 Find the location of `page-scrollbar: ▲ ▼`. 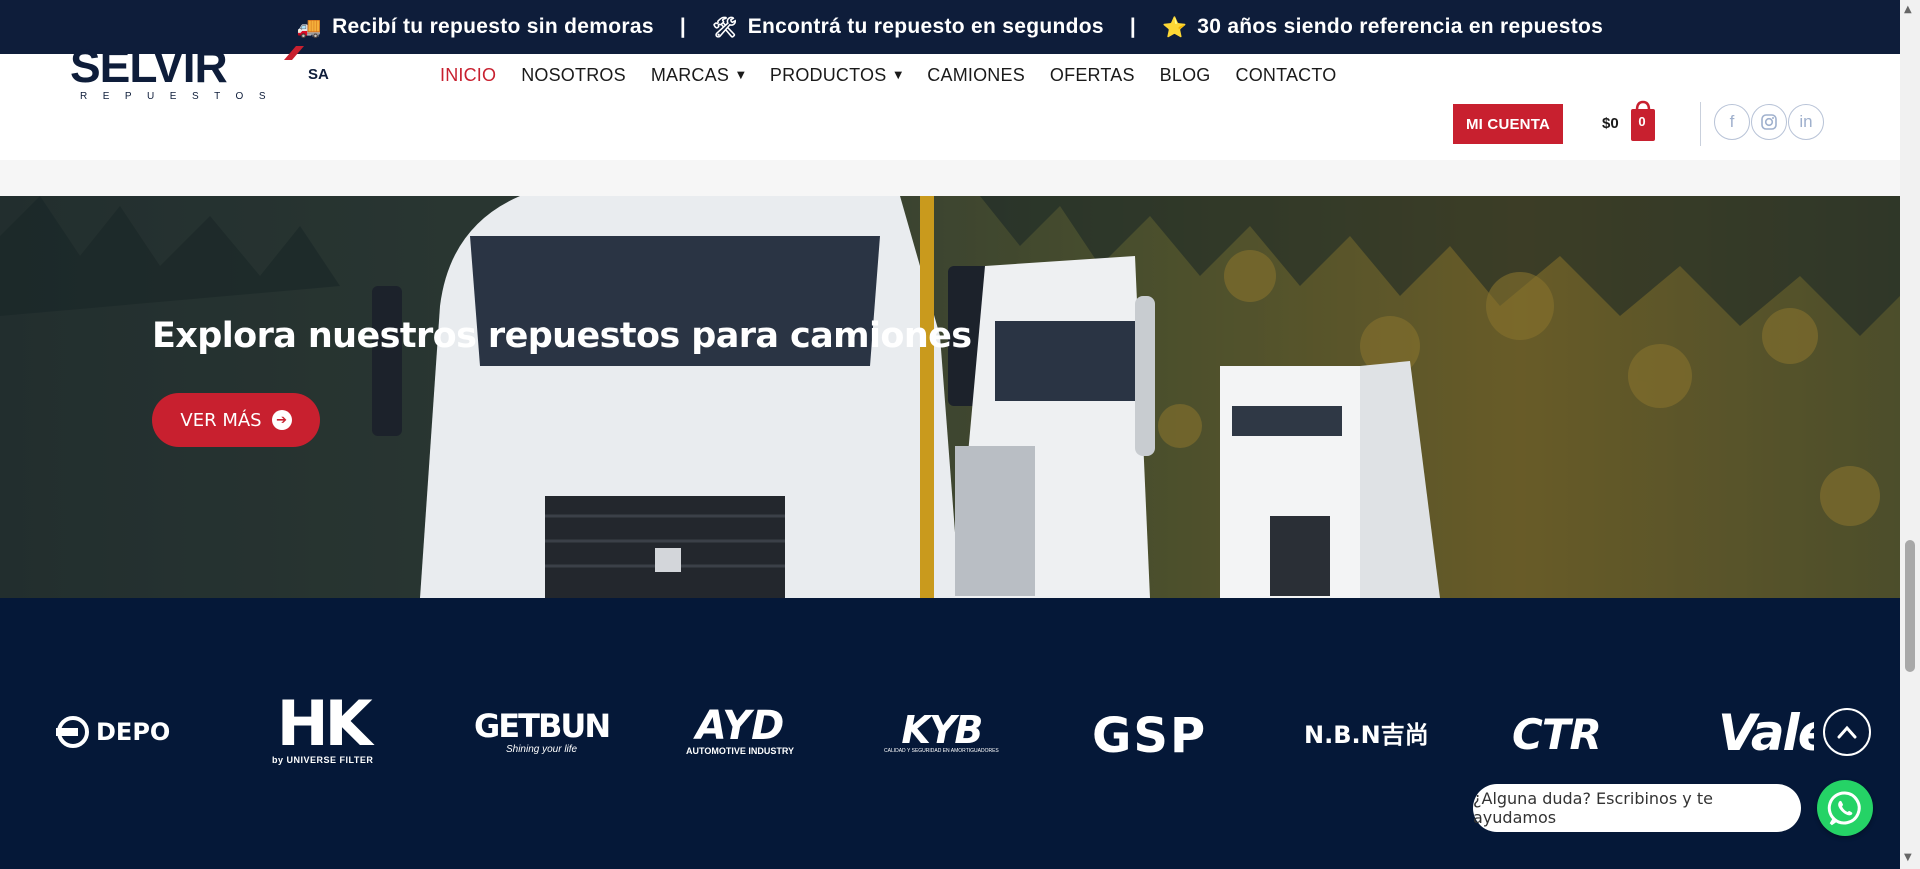

page-scrollbar: ▲ ▼ is located at coordinates (1910, 434).